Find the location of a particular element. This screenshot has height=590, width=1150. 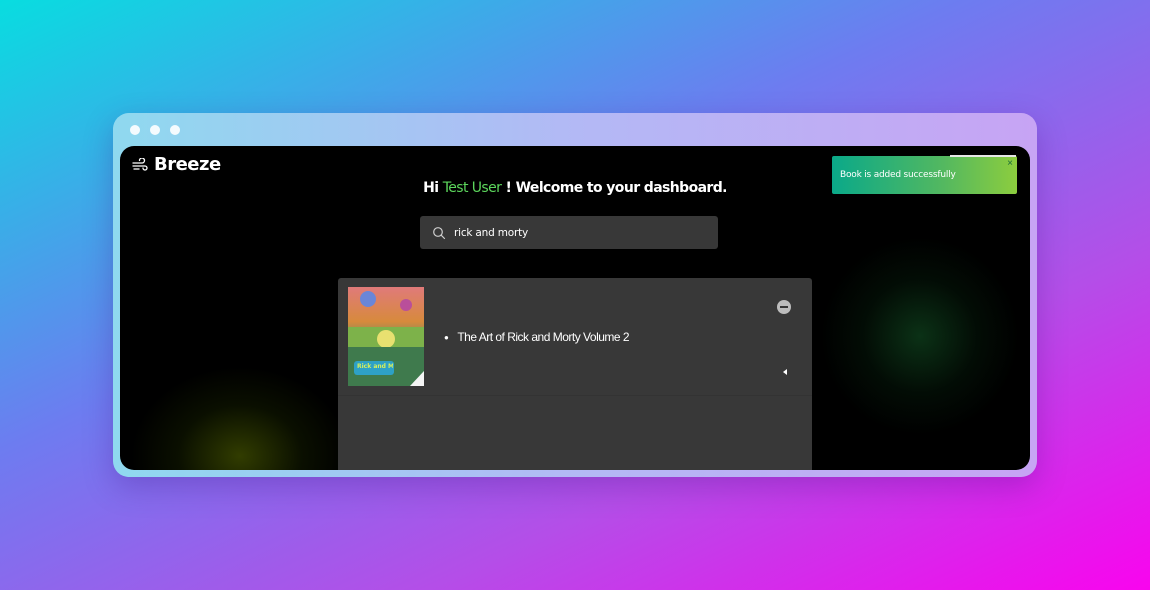

window-controls is located at coordinates (155, 130).